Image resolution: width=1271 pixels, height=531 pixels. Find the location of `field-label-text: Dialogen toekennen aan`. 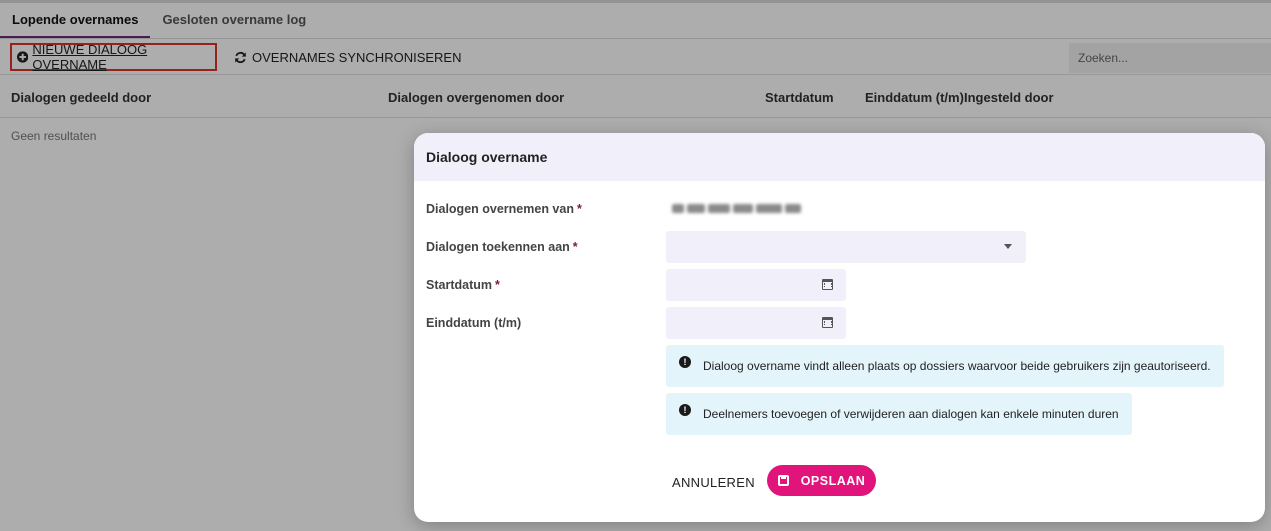

field-label-text: Dialogen toekennen aan is located at coordinates (498, 247).